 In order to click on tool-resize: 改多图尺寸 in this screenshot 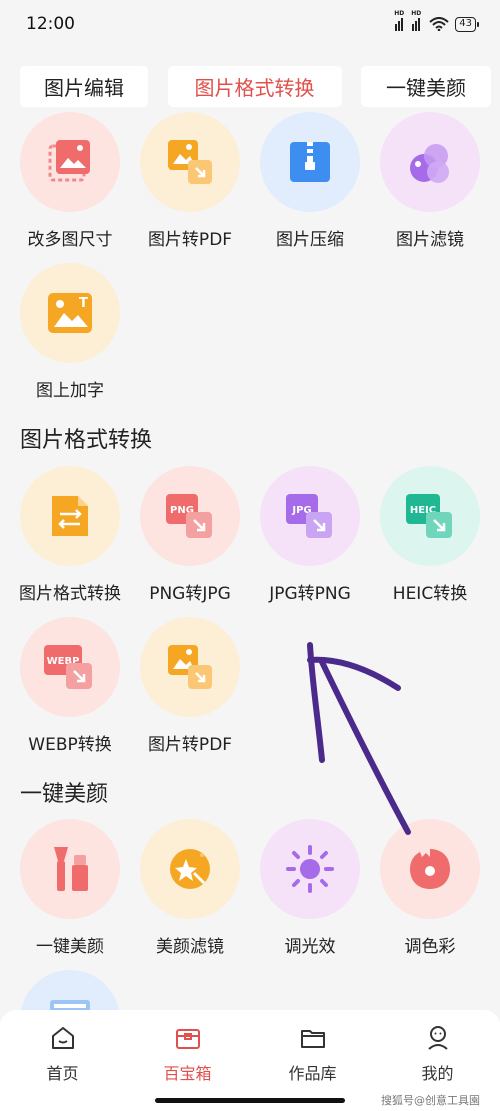, I will do `click(70, 187)`.